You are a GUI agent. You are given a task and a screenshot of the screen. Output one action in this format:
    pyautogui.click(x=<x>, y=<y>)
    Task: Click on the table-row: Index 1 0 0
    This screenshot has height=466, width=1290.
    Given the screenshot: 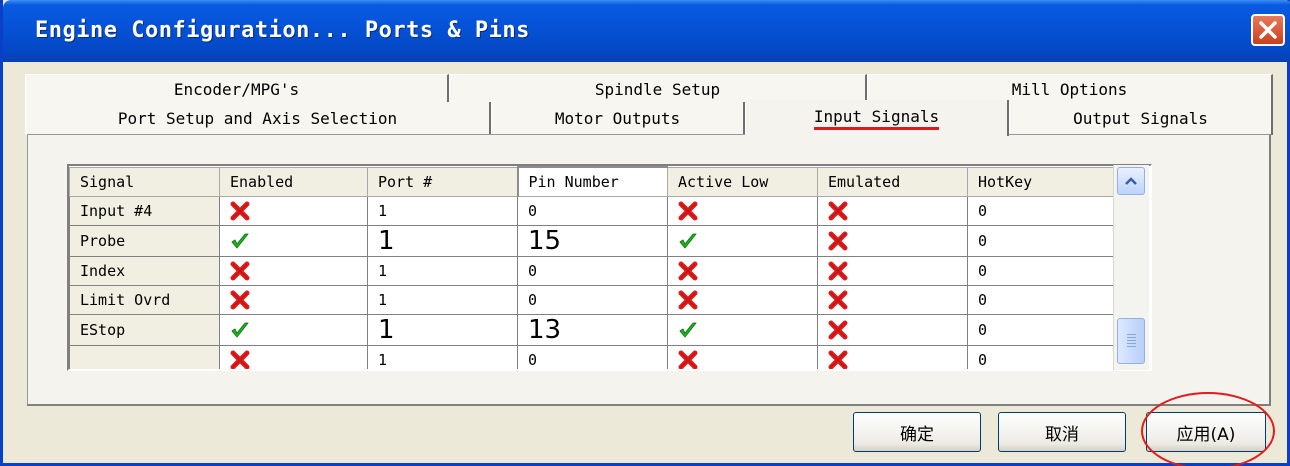 What is the action you would take?
    pyautogui.click(x=593, y=270)
    